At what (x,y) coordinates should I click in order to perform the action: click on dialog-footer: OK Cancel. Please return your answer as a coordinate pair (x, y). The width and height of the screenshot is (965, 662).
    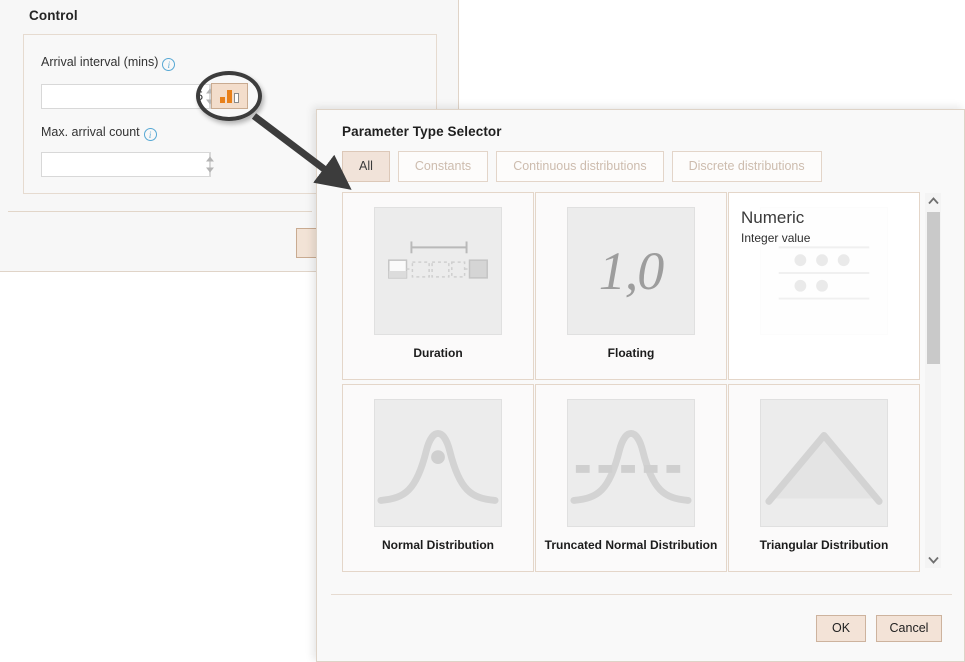
    Looking at the image, I should click on (879, 628).